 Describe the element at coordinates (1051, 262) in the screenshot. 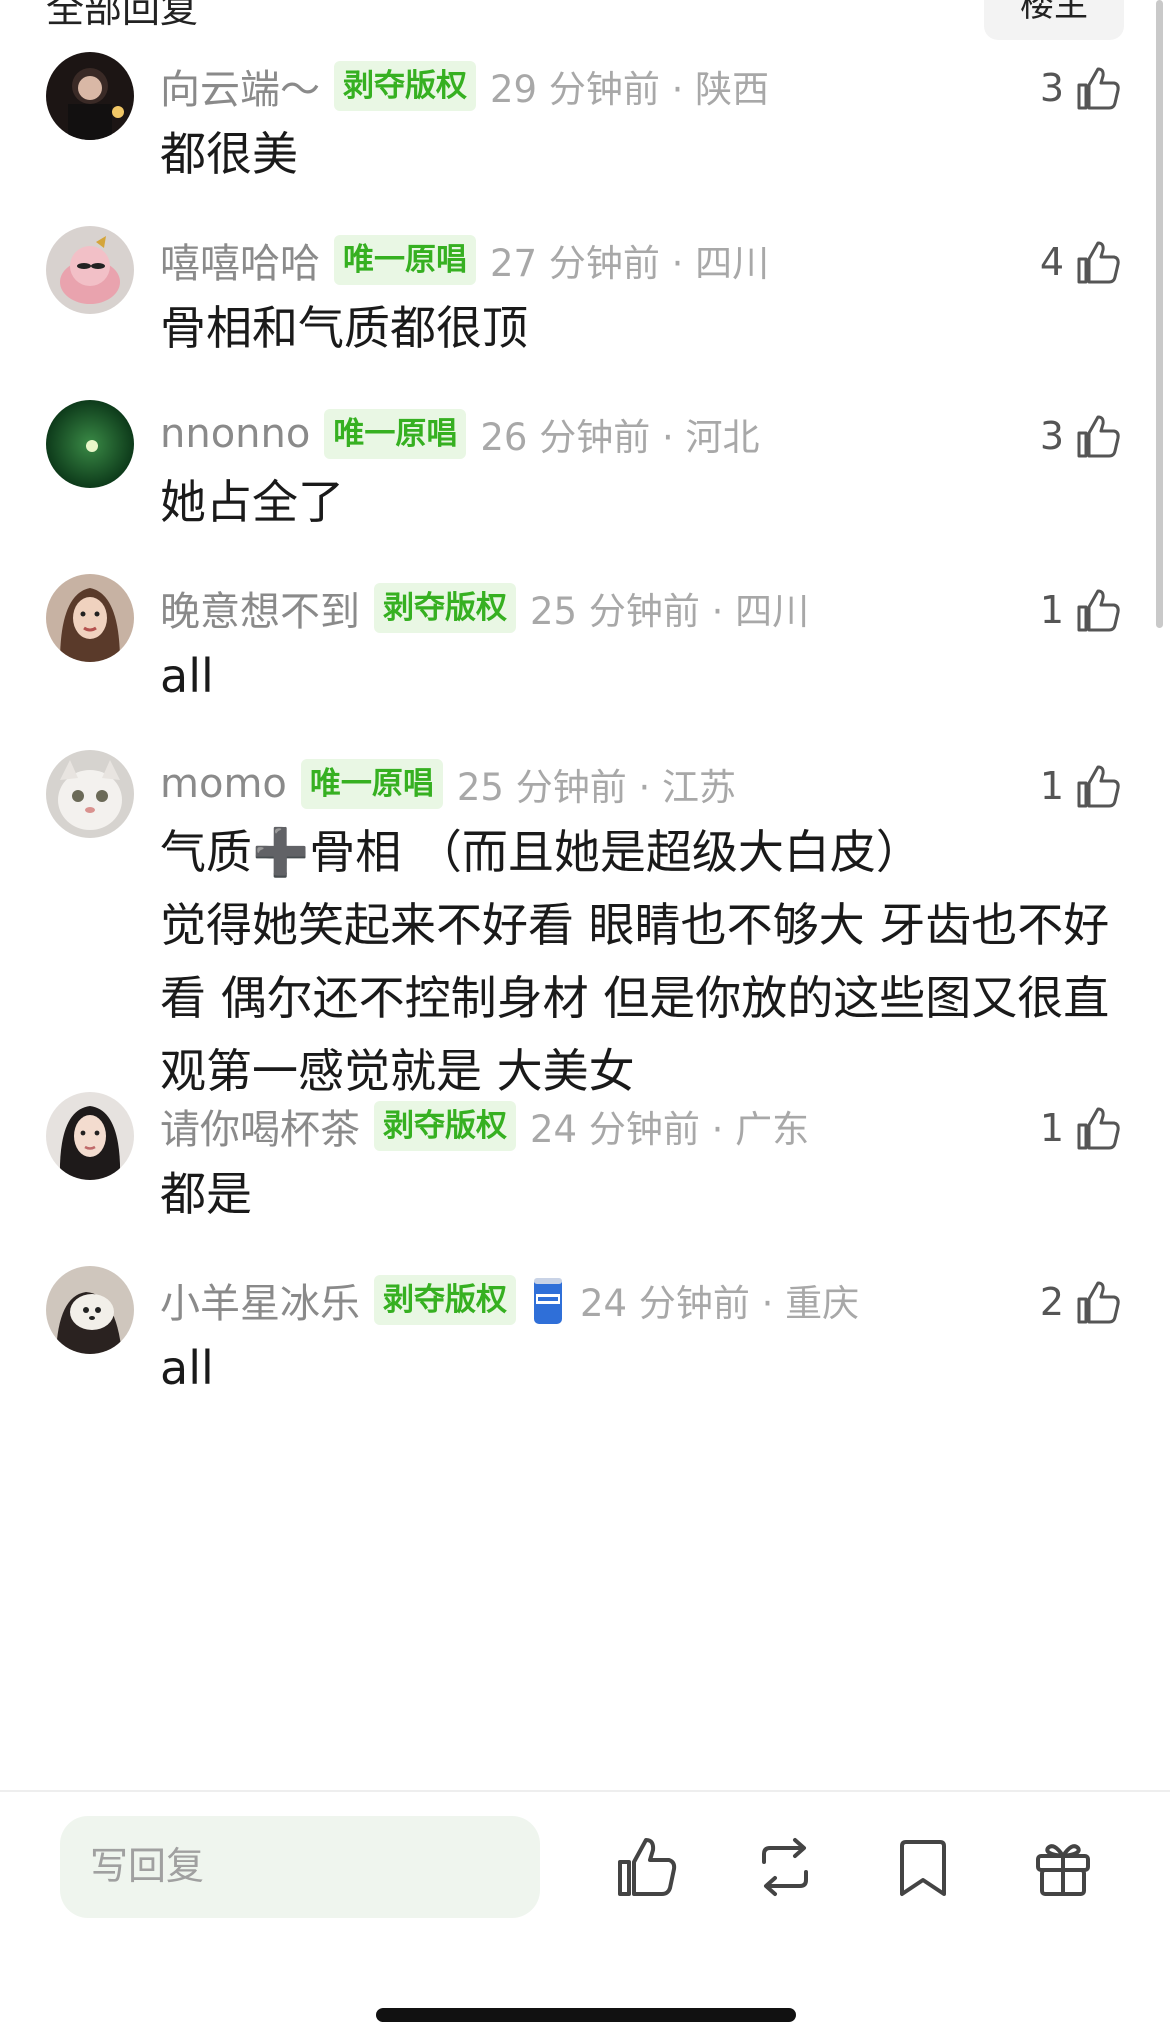

I see `like-count: 4` at that location.